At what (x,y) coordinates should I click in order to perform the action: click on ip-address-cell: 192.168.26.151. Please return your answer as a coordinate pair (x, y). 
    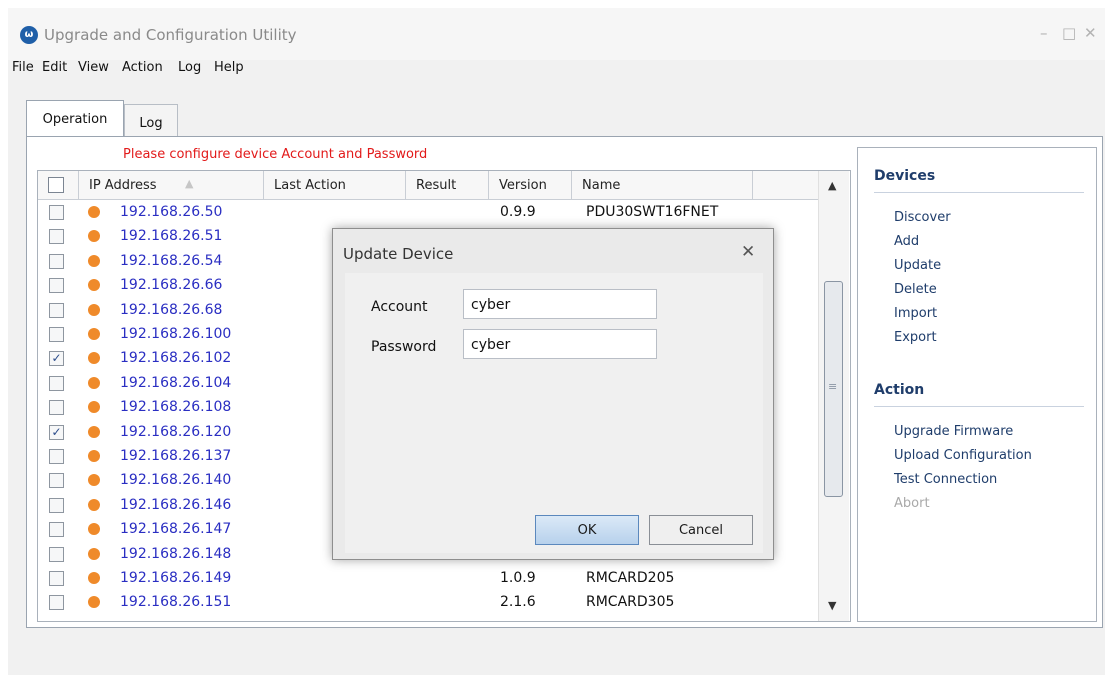
    Looking at the image, I should click on (175, 602).